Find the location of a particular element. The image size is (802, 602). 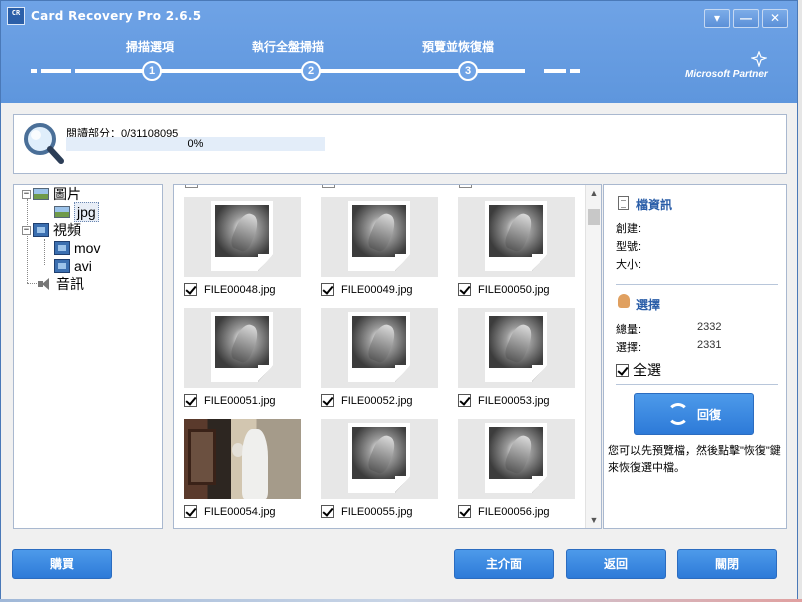

file-thumbnail-item: FILE00054.jpg is located at coordinates (242, 471).